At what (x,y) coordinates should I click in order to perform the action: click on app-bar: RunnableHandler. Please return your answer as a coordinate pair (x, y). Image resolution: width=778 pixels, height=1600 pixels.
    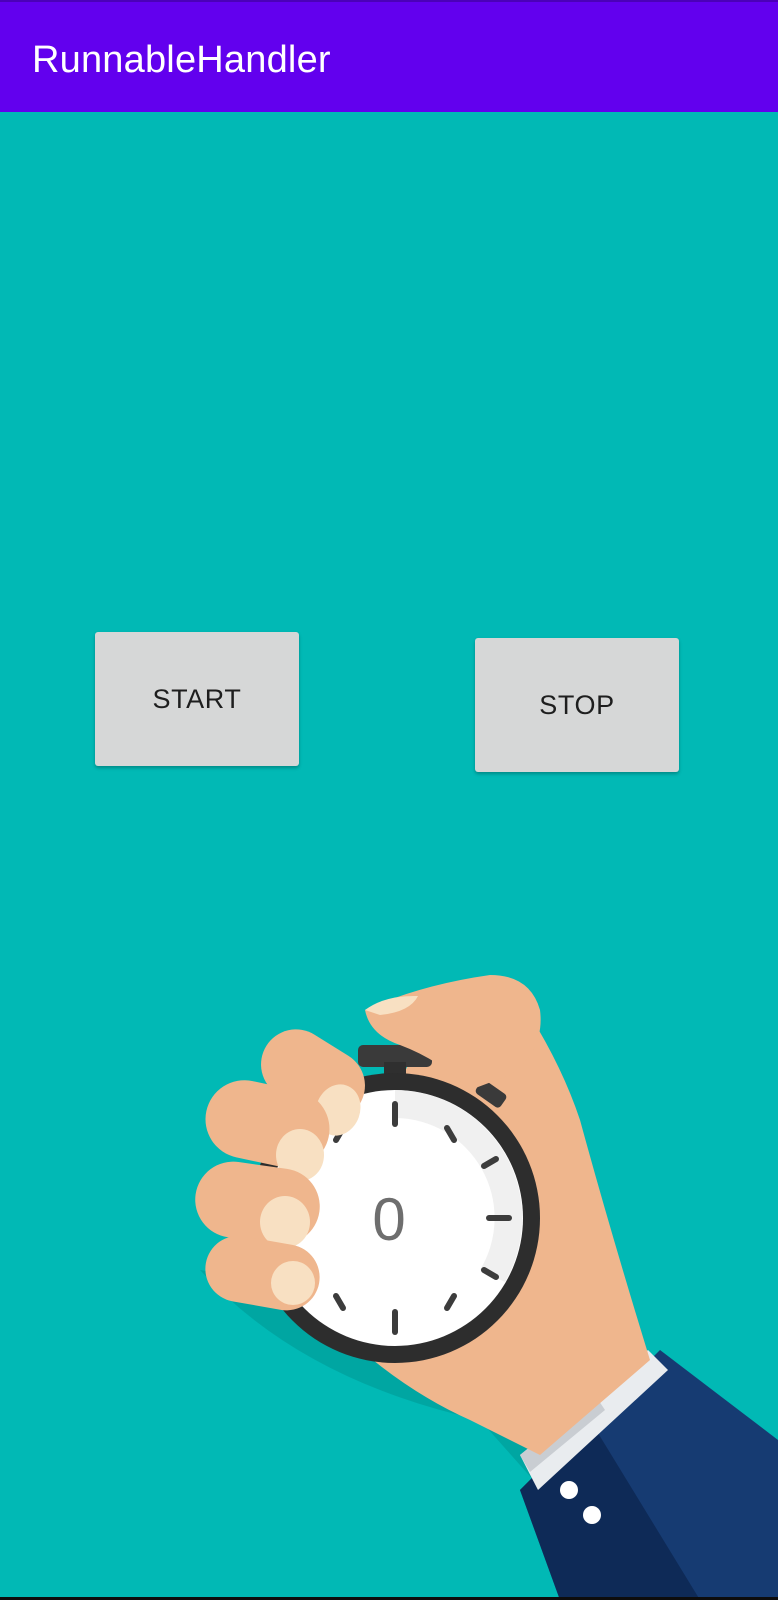
    Looking at the image, I should click on (389, 56).